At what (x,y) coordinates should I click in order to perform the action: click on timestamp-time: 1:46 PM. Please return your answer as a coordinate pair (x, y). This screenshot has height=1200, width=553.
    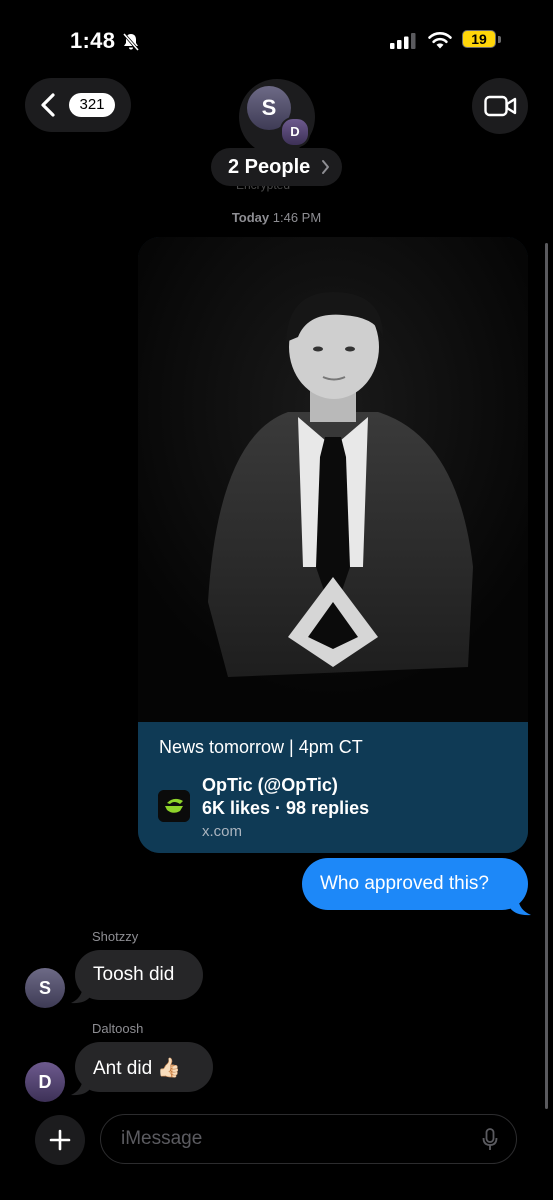
    Looking at the image, I should click on (297, 217).